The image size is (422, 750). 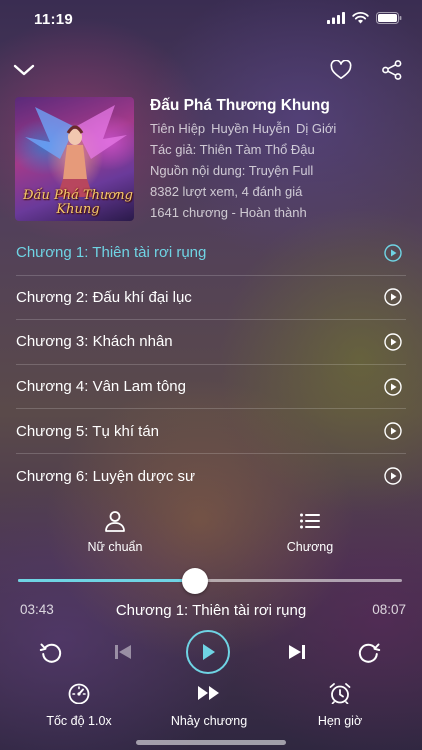 What do you see at coordinates (310, 521) in the screenshot?
I see `list-icon` at bounding box center [310, 521].